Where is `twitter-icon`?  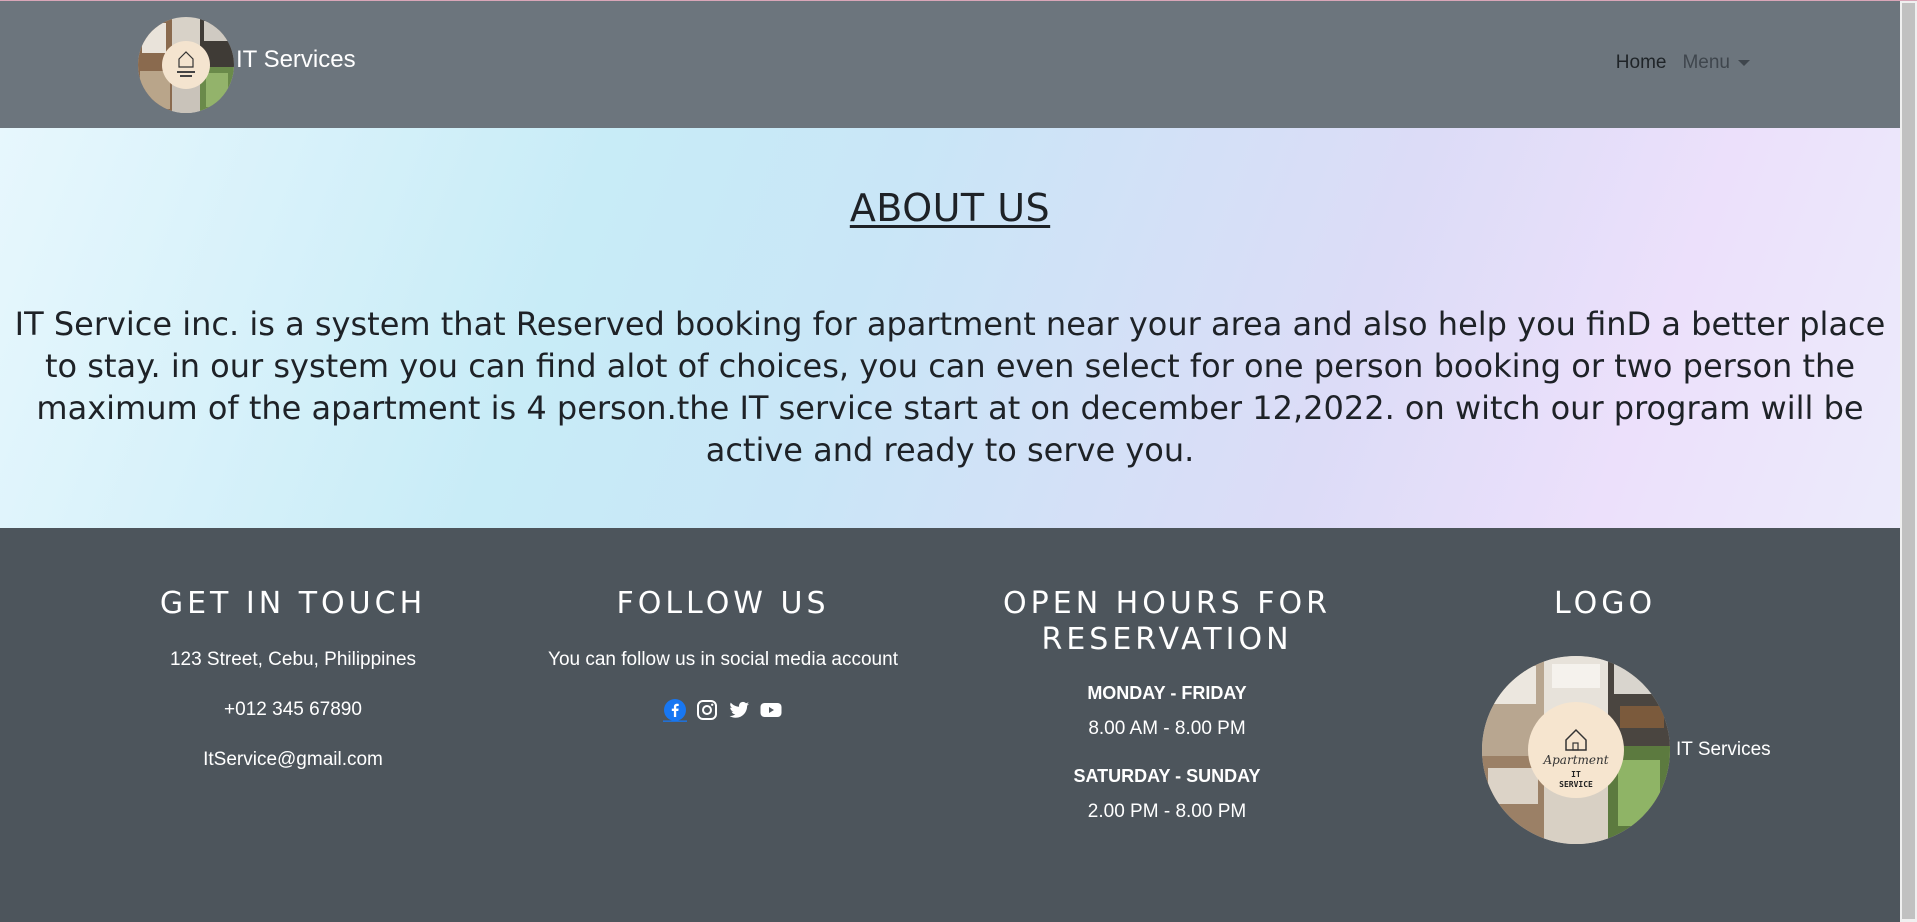
twitter-icon is located at coordinates (739, 710).